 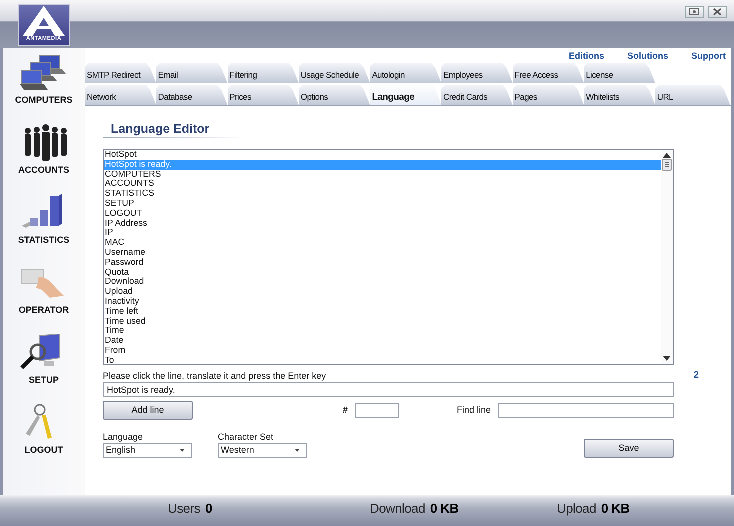 What do you see at coordinates (192, 95) in the screenshot?
I see `tab: Database` at bounding box center [192, 95].